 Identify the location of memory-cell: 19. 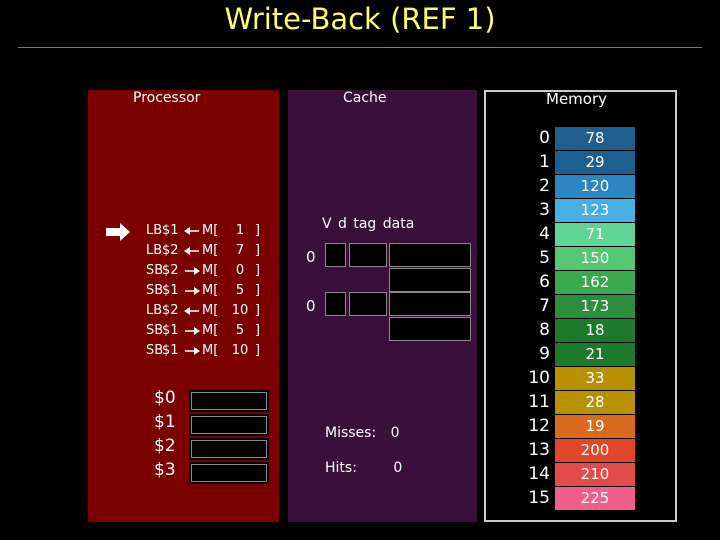
(595, 426).